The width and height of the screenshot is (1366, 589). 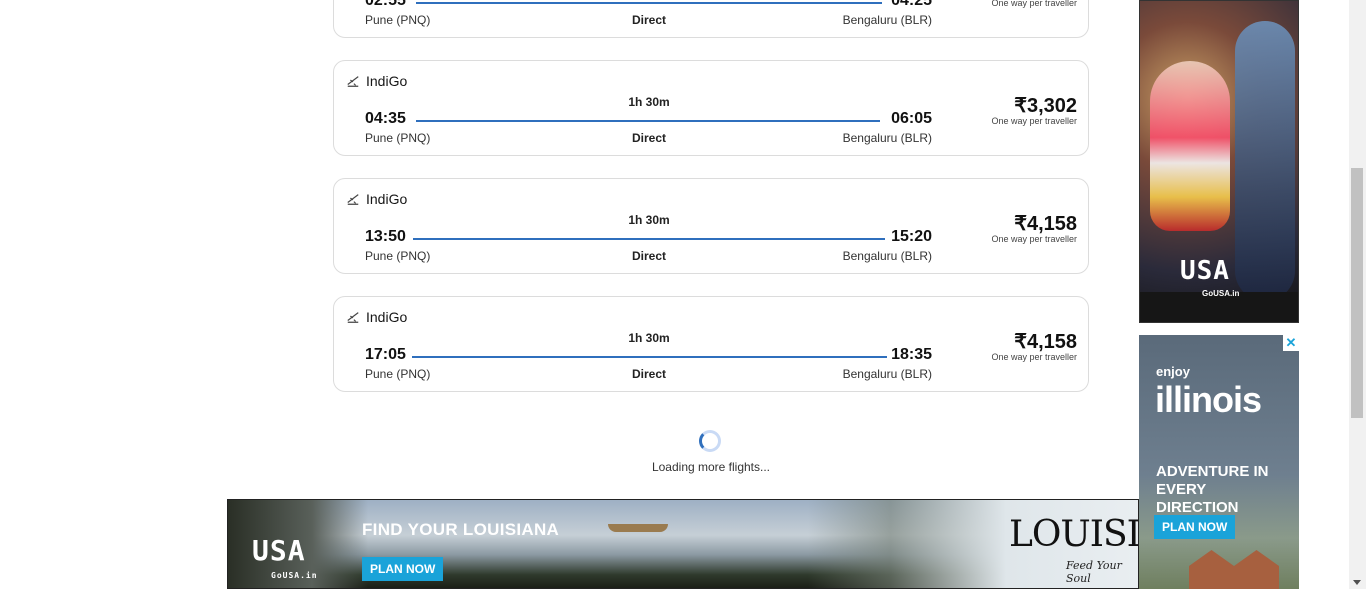 What do you see at coordinates (1208, 399) in the screenshot?
I see `ad-brand: illinois` at bounding box center [1208, 399].